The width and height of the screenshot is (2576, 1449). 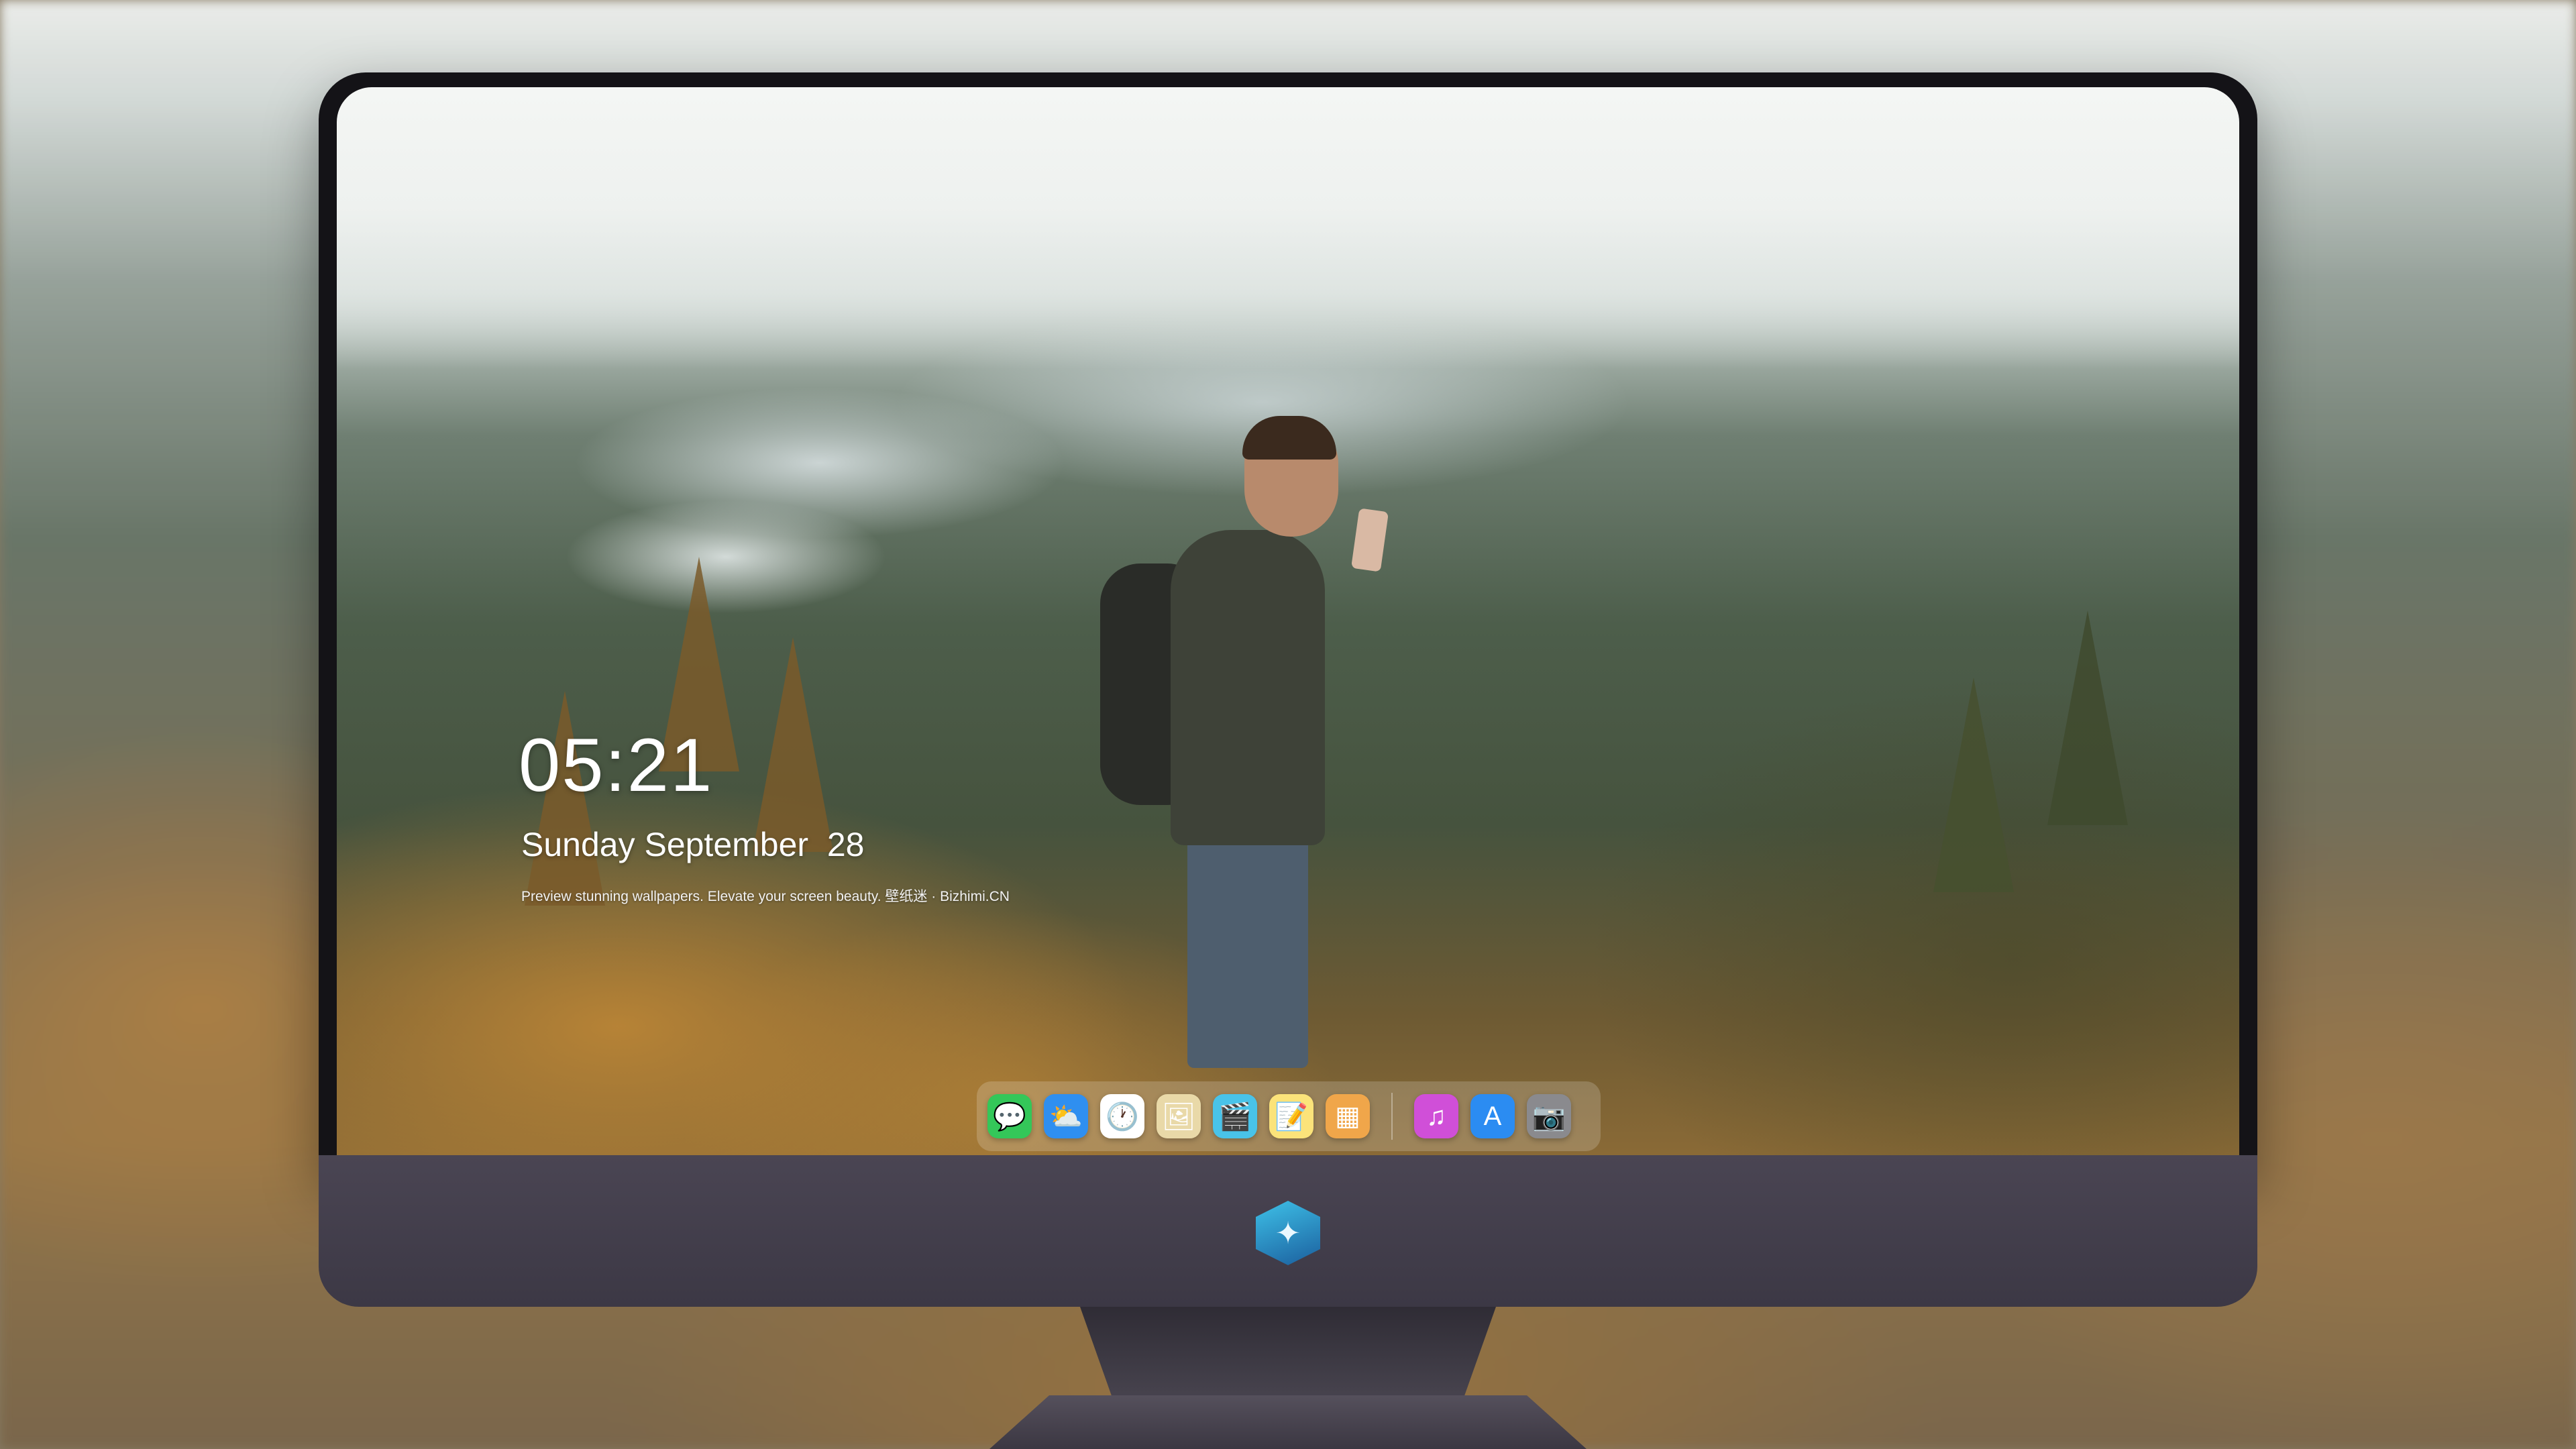 I want to click on wallpaper-person, so click(x=1248, y=687).